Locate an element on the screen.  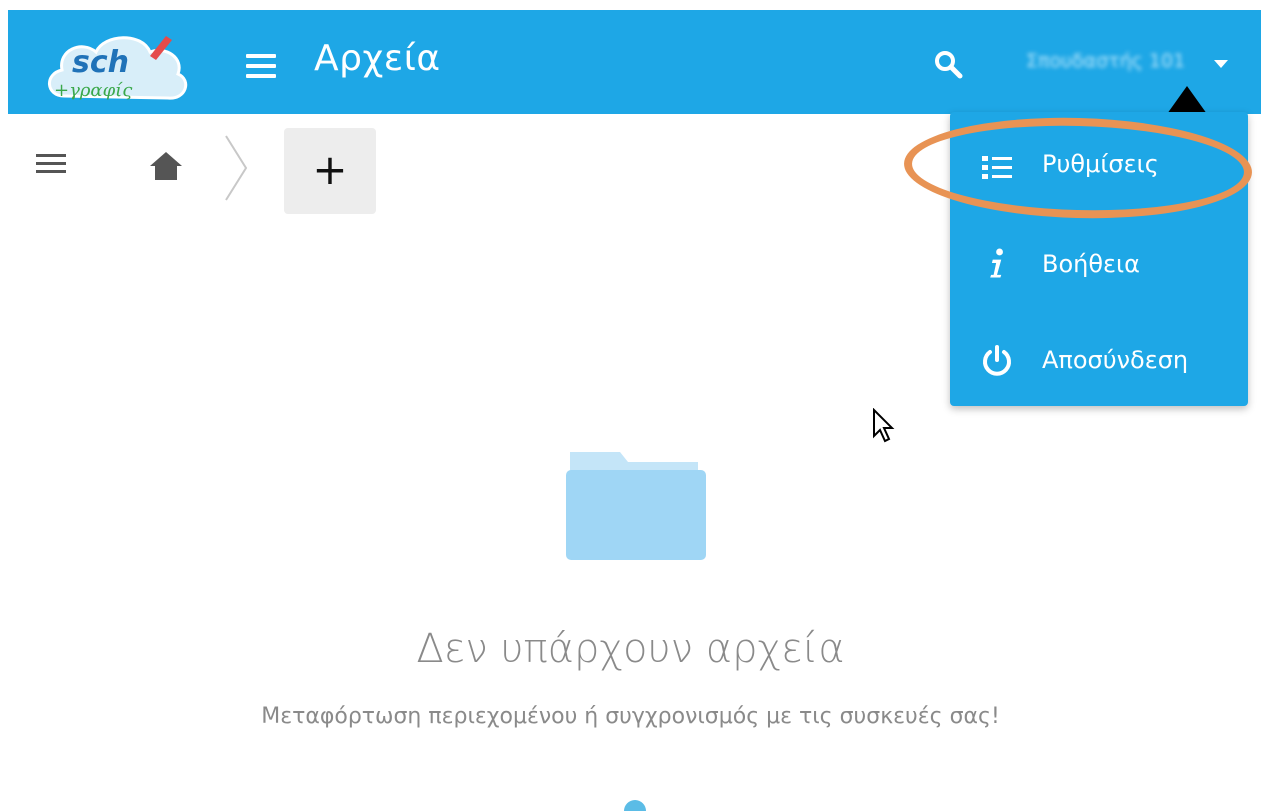
page-title: Αρχεία is located at coordinates (377, 58).